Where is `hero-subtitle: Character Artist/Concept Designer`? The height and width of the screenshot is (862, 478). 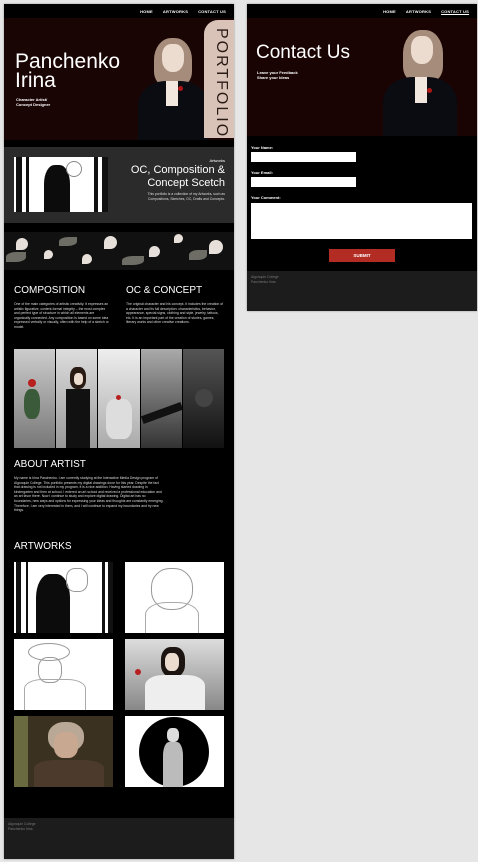 hero-subtitle: Character Artist/Concept Designer is located at coordinates (33, 102).